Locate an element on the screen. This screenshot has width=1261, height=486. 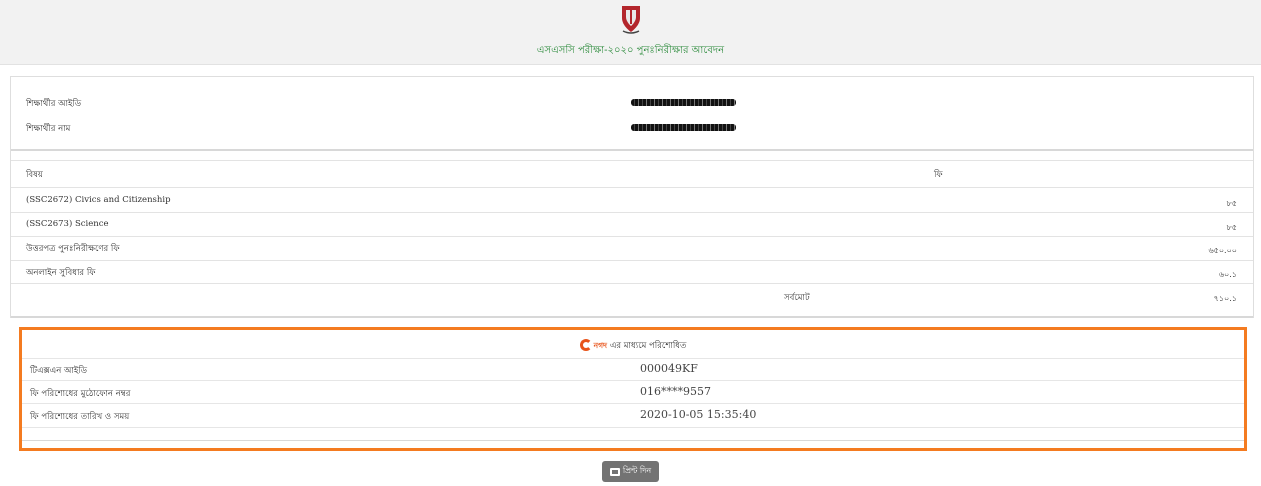
table-row-subject: (SSC2673) Science is located at coordinates (67, 224).